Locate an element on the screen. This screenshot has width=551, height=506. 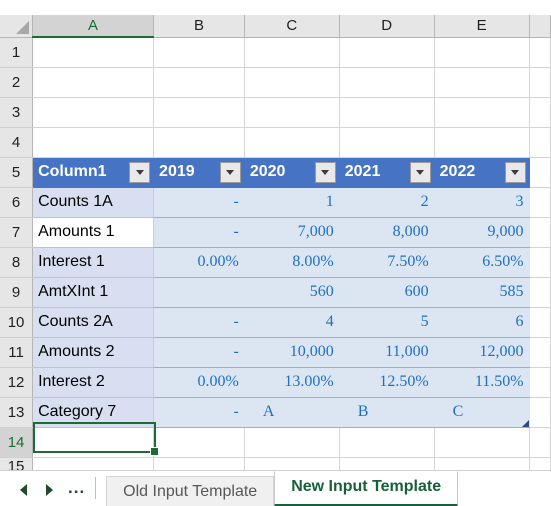
cell-d3 is located at coordinates (387, 112).